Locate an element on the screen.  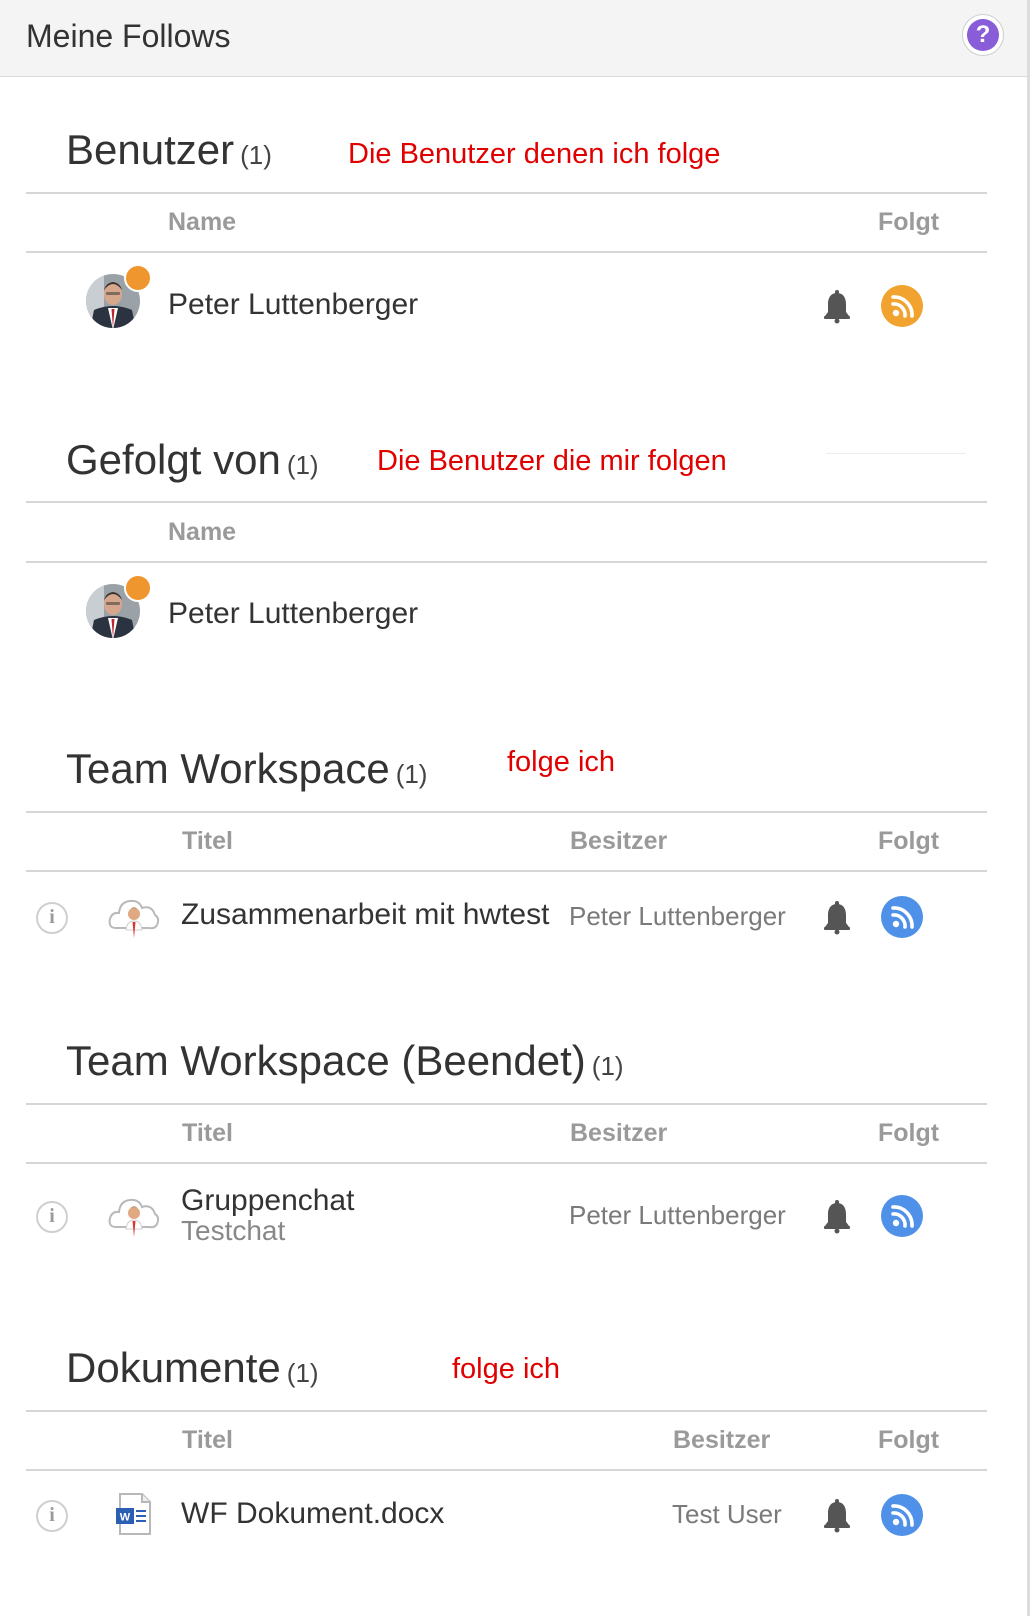
section-title-benutzer: Benutzer (1) is located at coordinates (169, 149).